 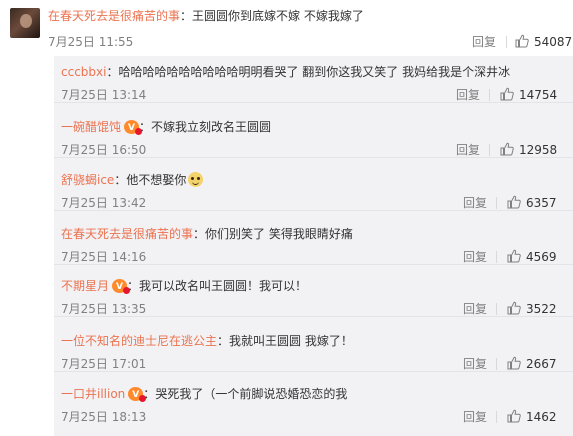 I want to click on reply-text: 他不想娶你, so click(x=156, y=180).